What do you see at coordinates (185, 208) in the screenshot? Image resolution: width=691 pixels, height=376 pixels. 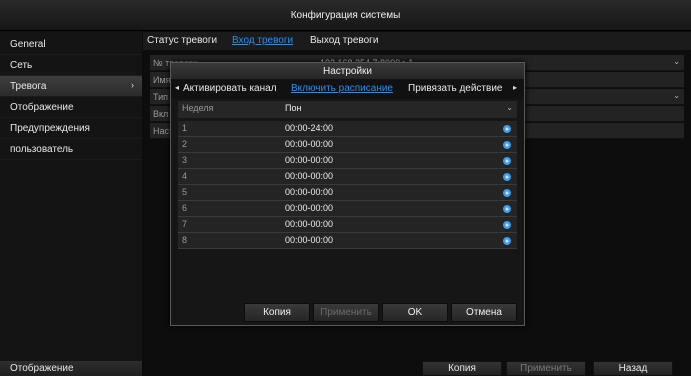 I see `schedule-number: 6` at bounding box center [185, 208].